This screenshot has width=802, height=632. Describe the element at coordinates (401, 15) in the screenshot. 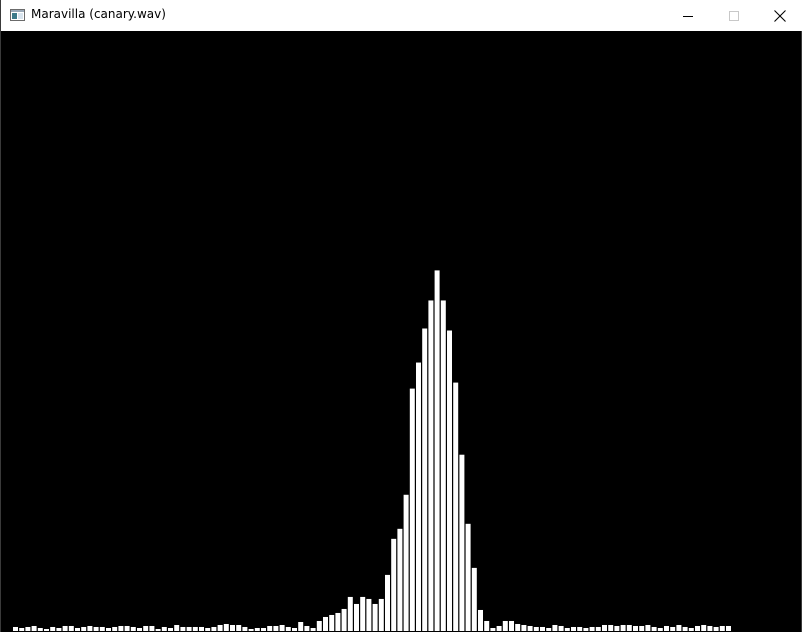

I see `title-bar: Maravilla (canary.wav)` at that location.